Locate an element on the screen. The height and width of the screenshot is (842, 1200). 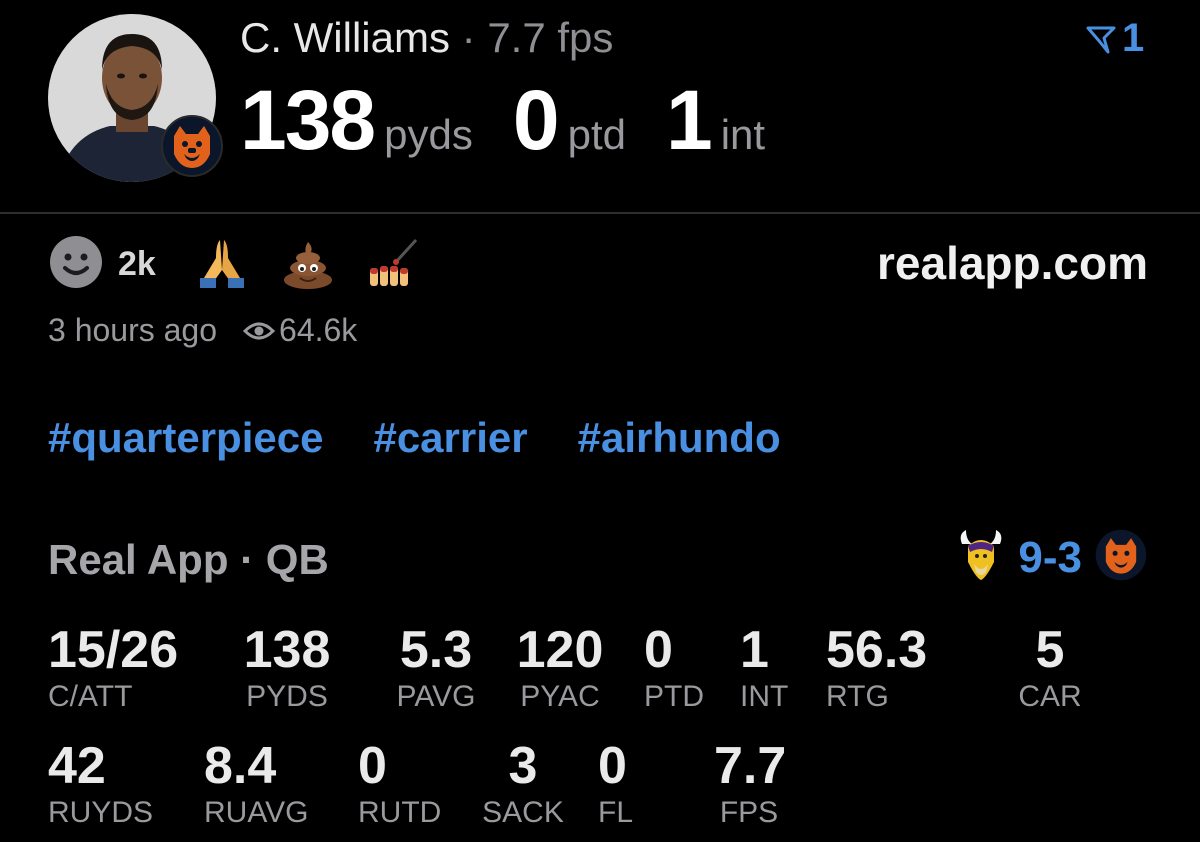
stat-cell: 1 INT is located at coordinates (764, 668).